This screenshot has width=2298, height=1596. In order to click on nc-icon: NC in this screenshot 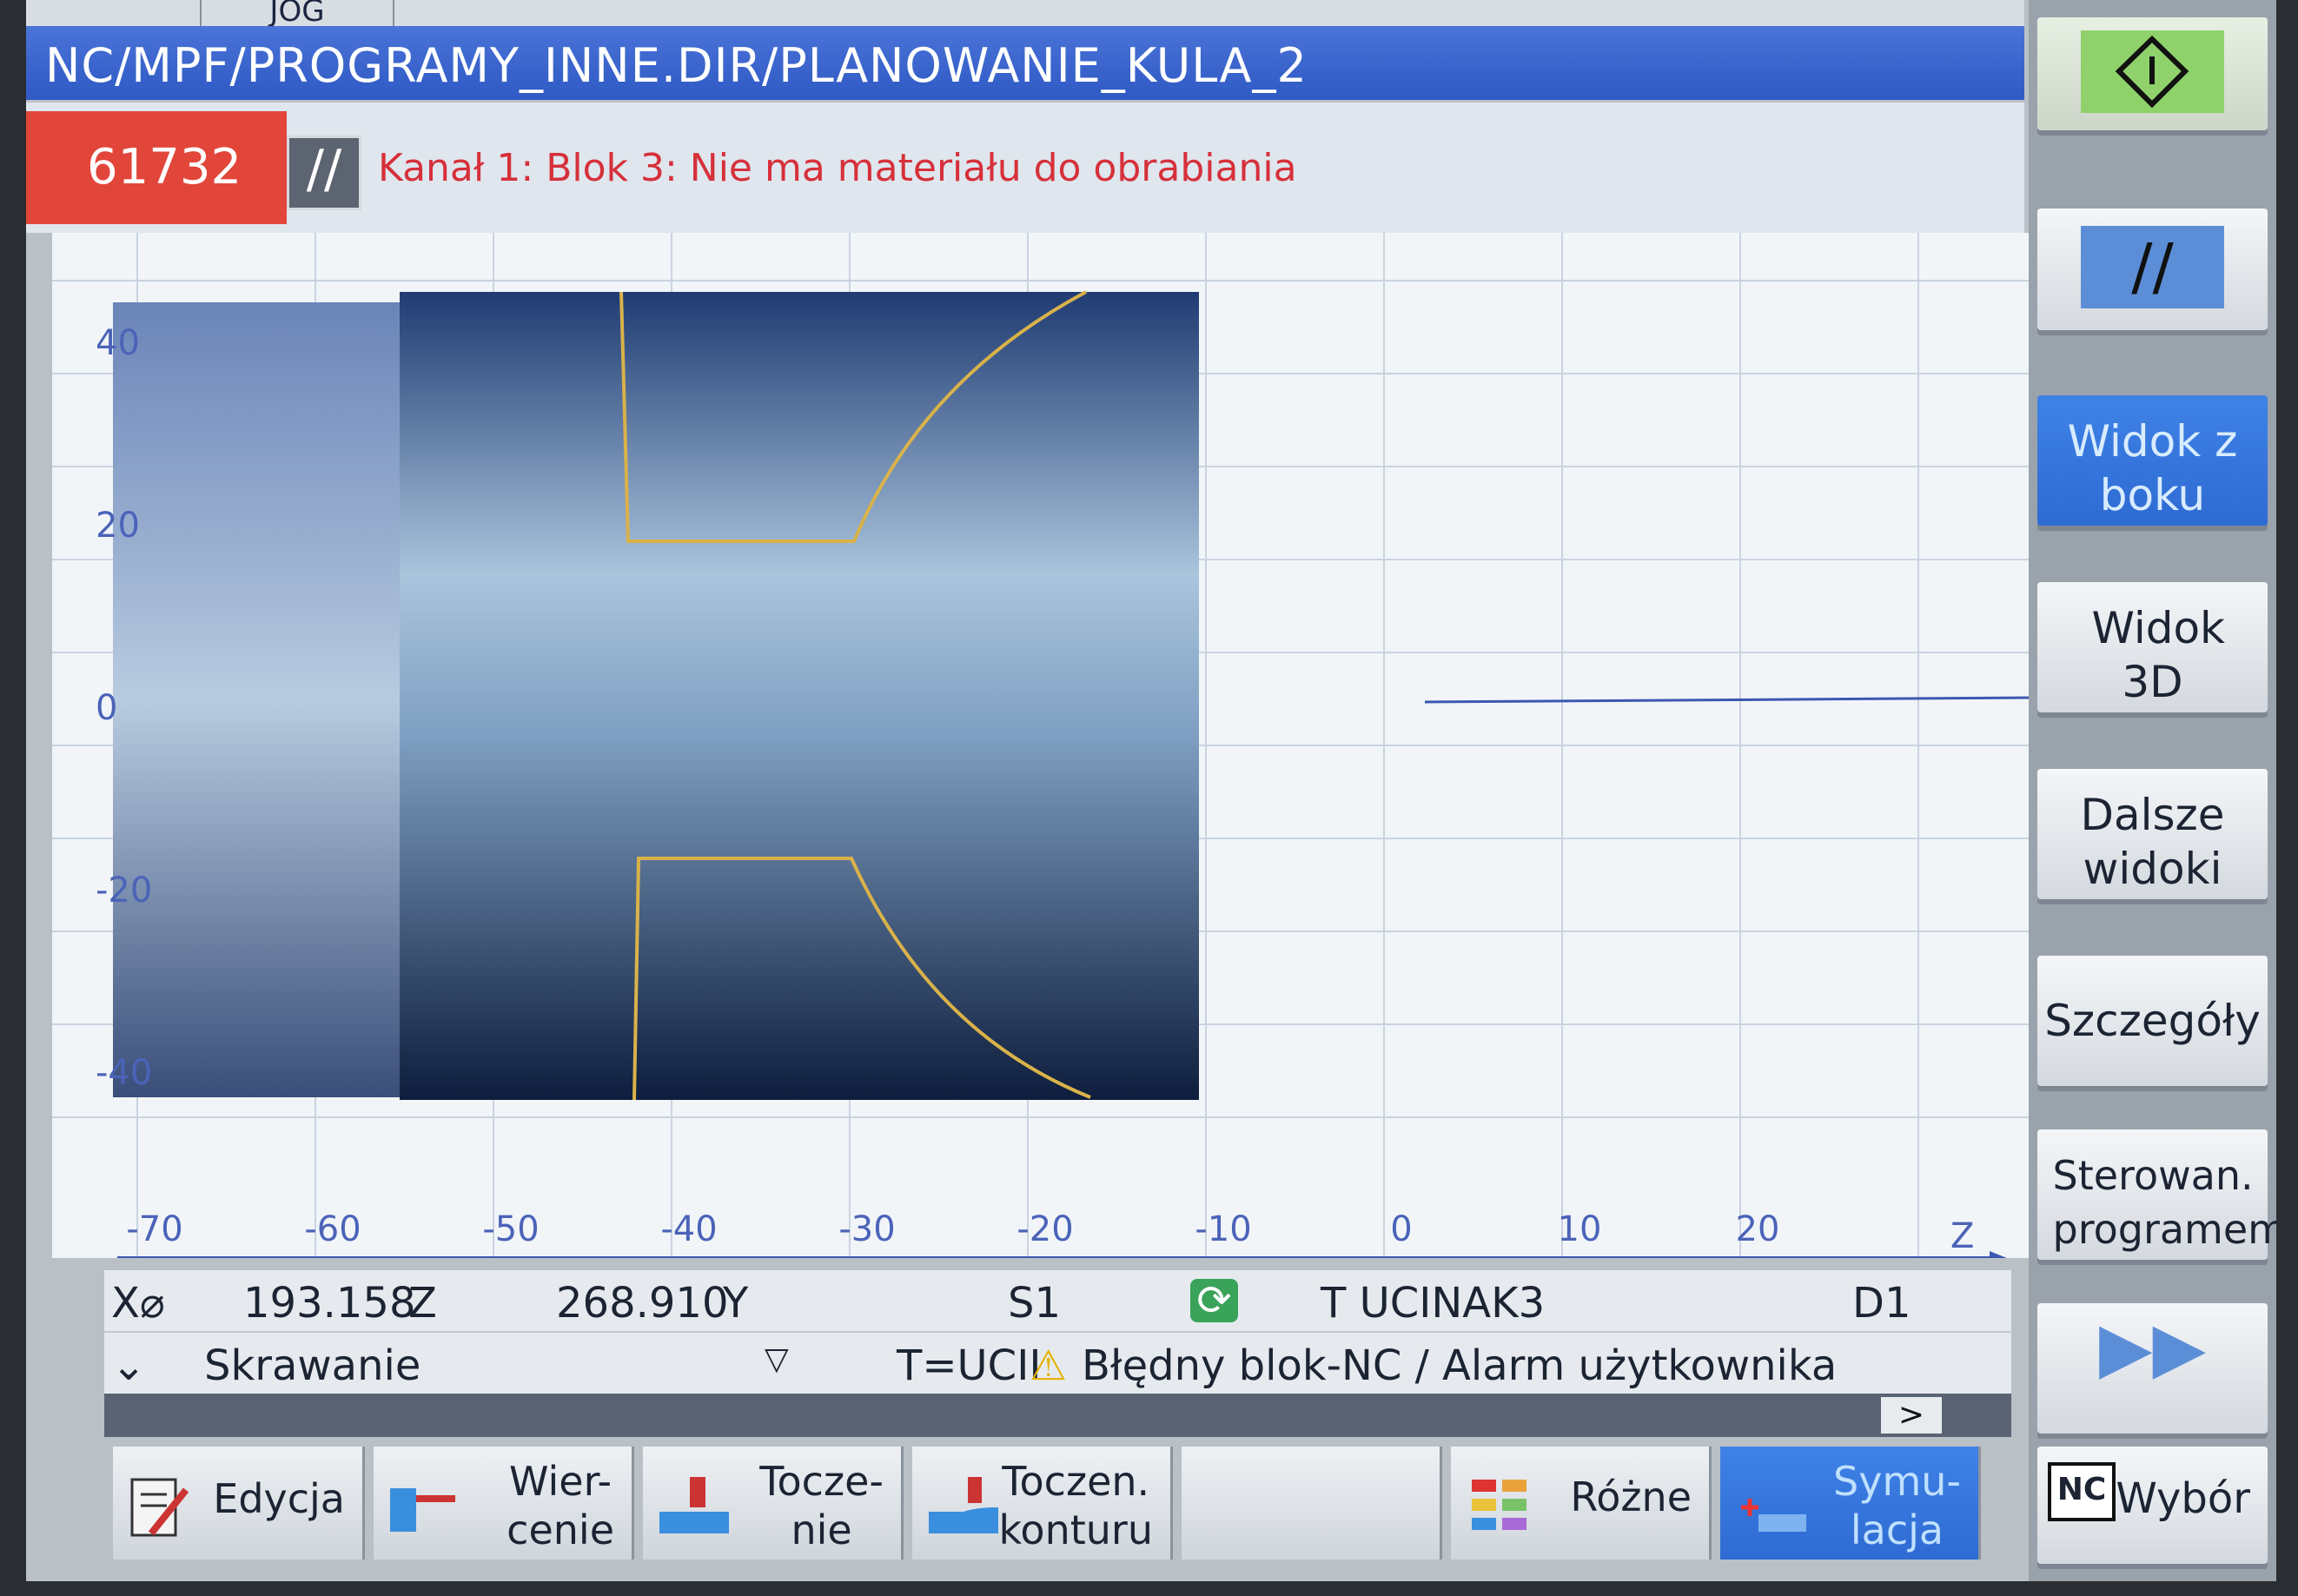, I will do `click(2082, 1491)`.